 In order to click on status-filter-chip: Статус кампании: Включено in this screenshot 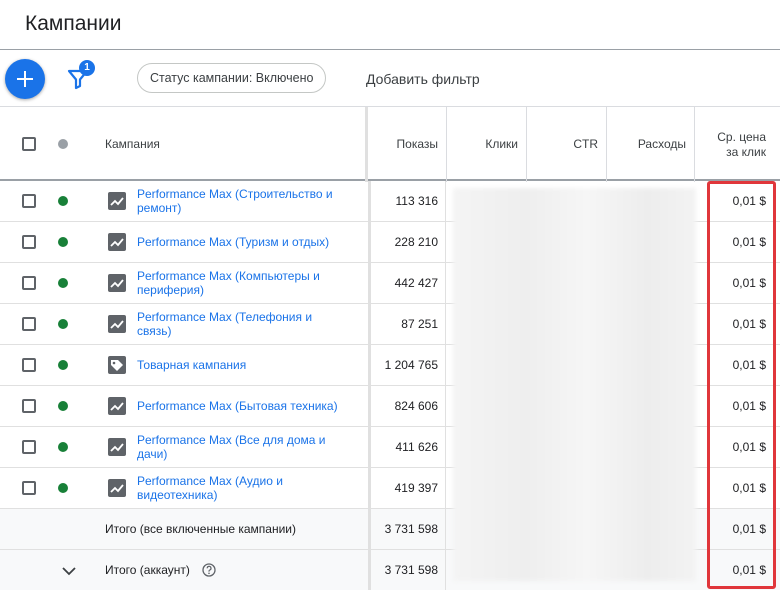, I will do `click(232, 78)`.